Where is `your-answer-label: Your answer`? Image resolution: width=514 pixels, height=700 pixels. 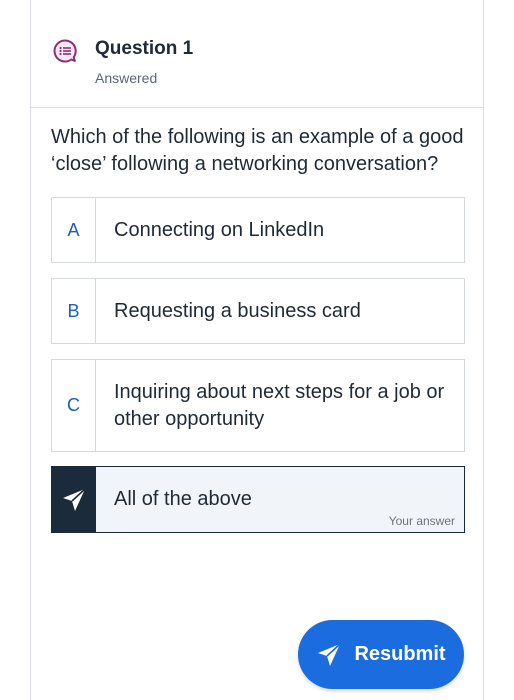 your-answer-label: Your answer is located at coordinates (421, 521).